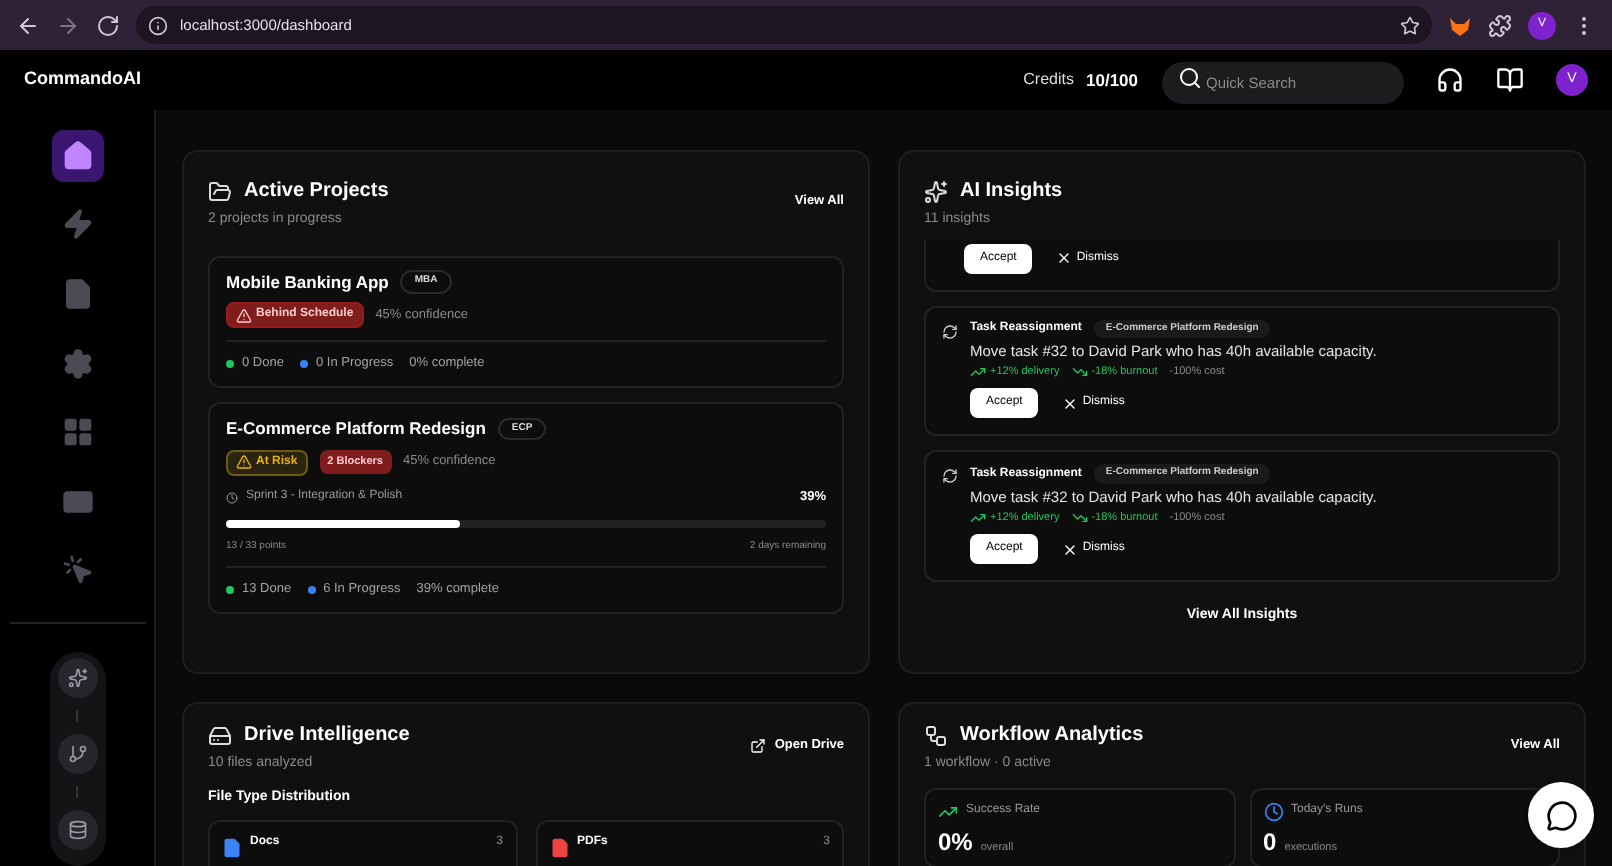 The width and height of the screenshot is (1612, 866). What do you see at coordinates (77, 570) in the screenshot?
I see `pointer-icon` at bounding box center [77, 570].